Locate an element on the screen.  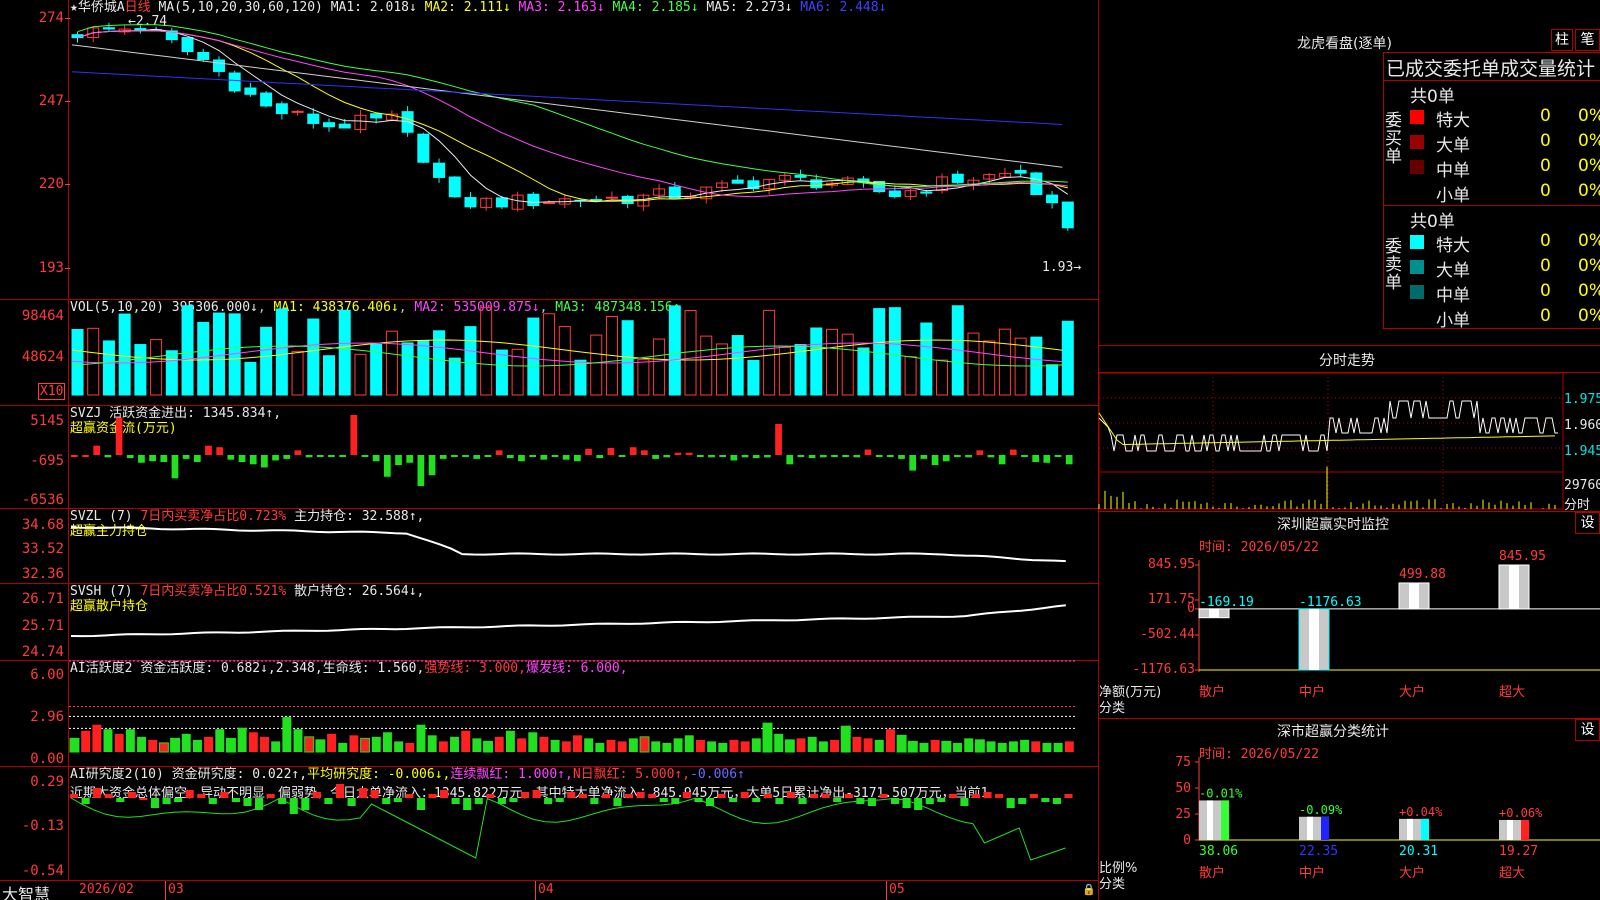
class-category: 散户 is located at coordinates (1212, 873).